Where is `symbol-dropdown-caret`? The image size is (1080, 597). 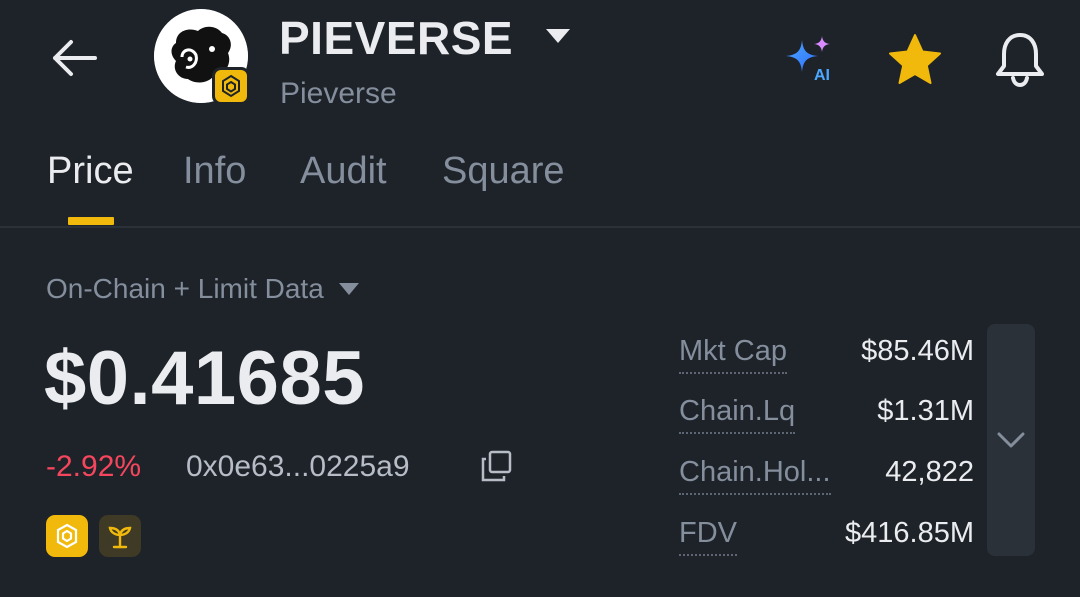
symbol-dropdown-caret is located at coordinates (558, 36).